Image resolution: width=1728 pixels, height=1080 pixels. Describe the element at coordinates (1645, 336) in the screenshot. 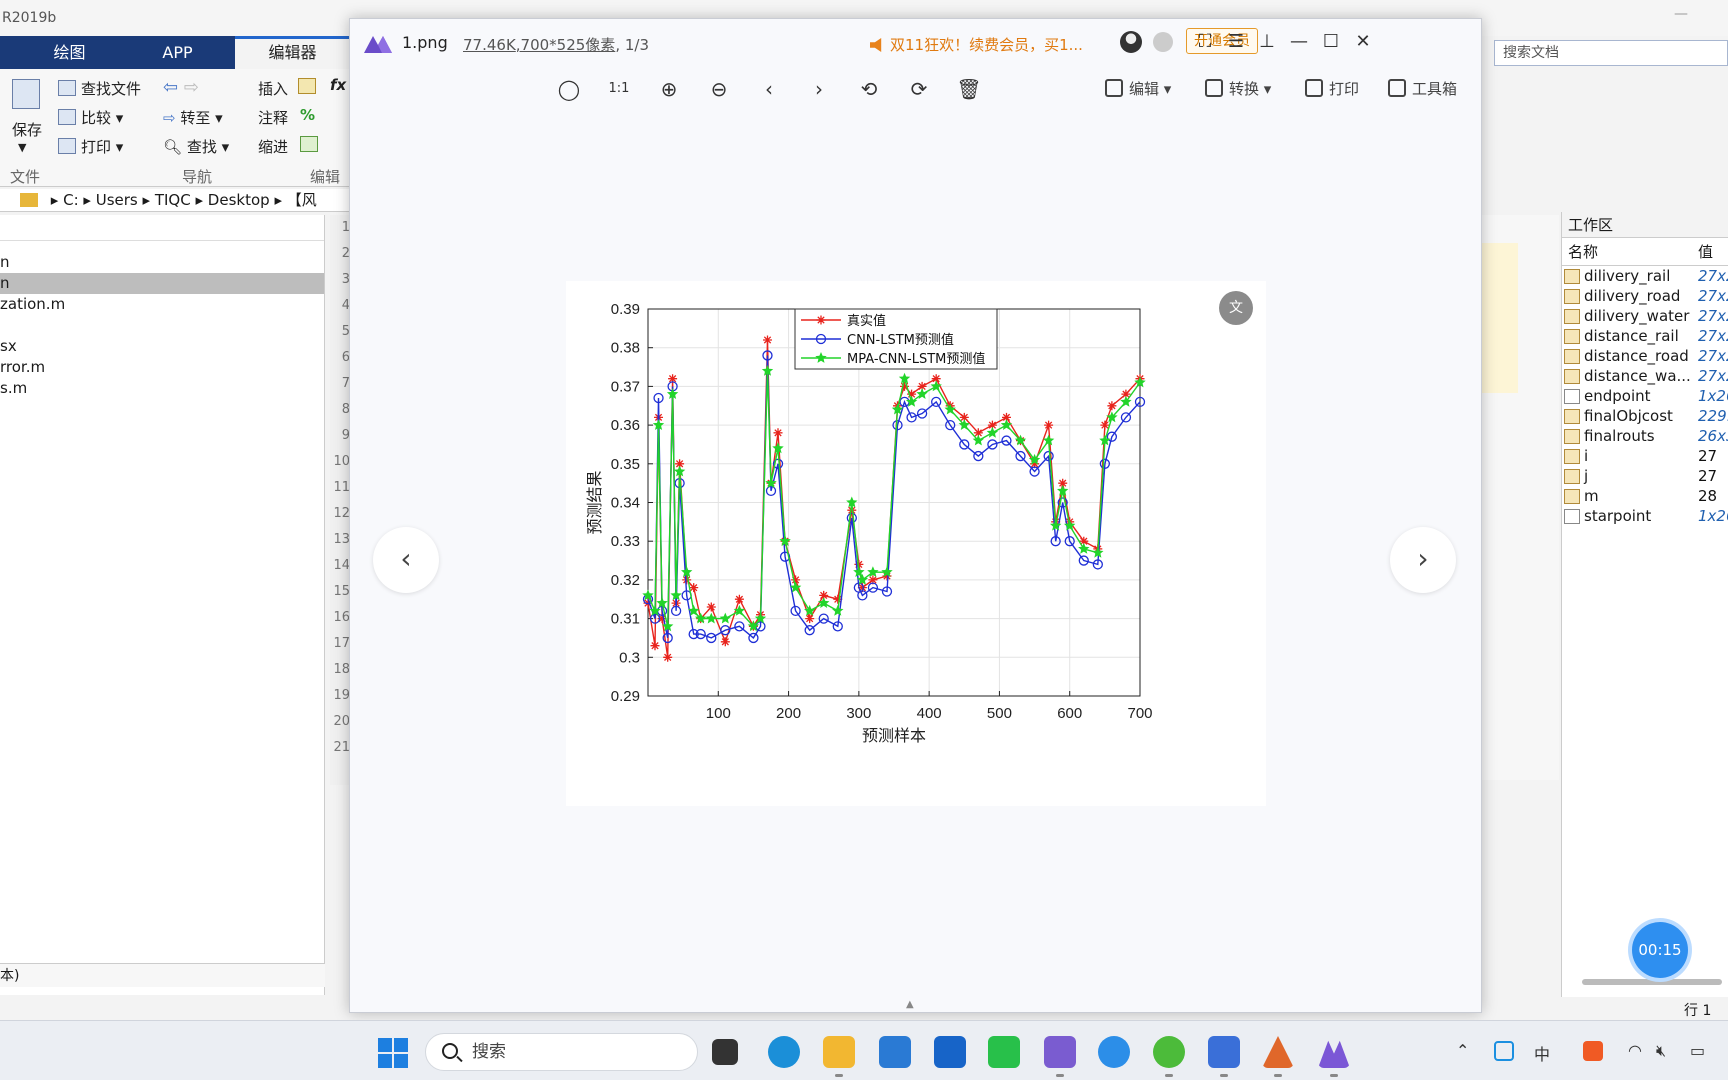

I see `workspace-variable-row: distance_rail 27x2` at that location.